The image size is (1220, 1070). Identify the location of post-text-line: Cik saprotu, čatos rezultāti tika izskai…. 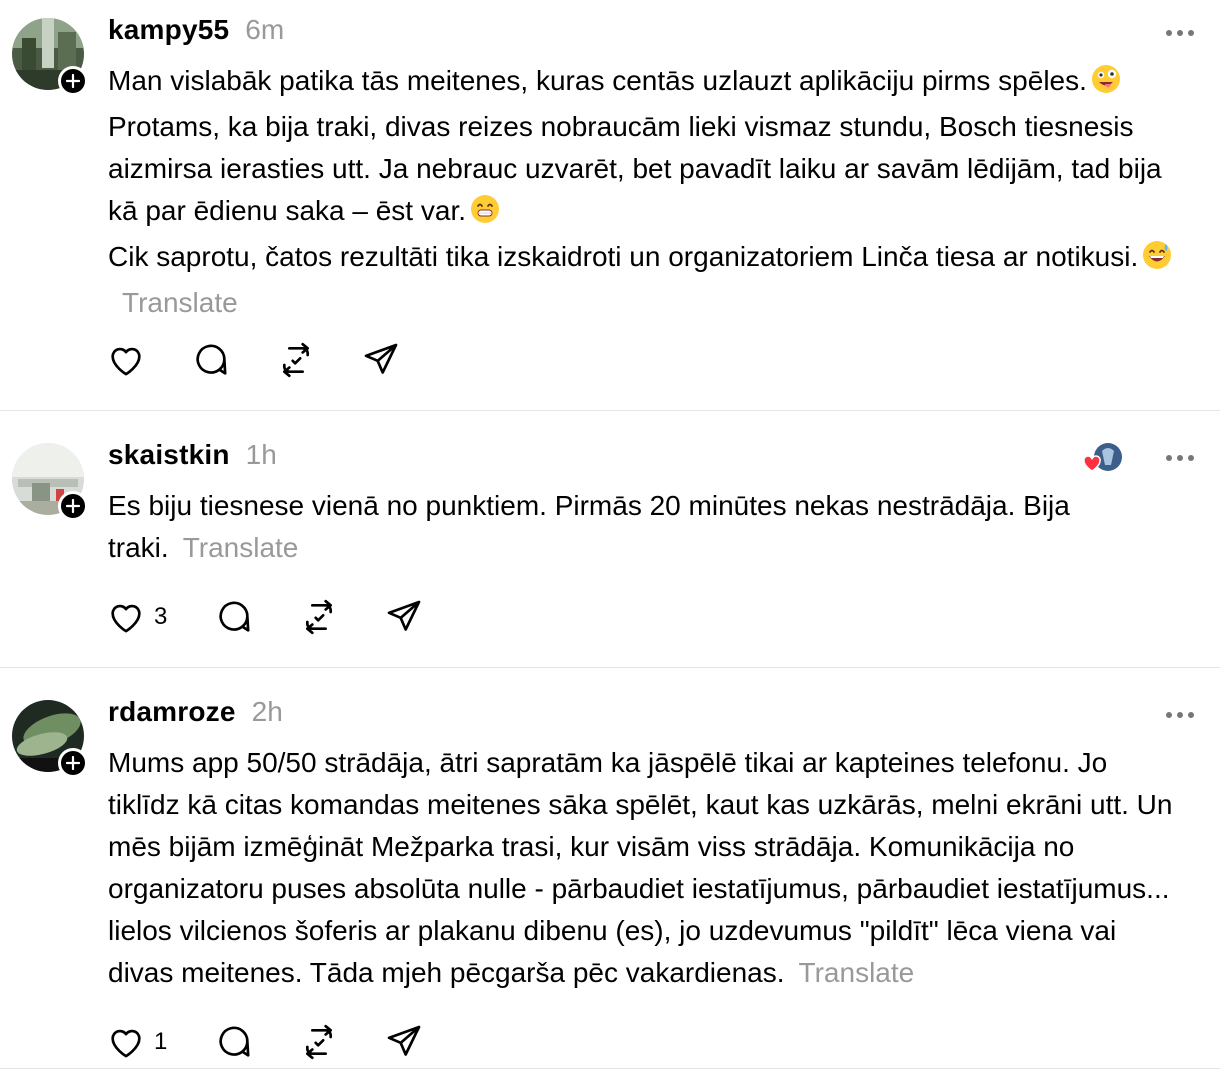
(623, 256).